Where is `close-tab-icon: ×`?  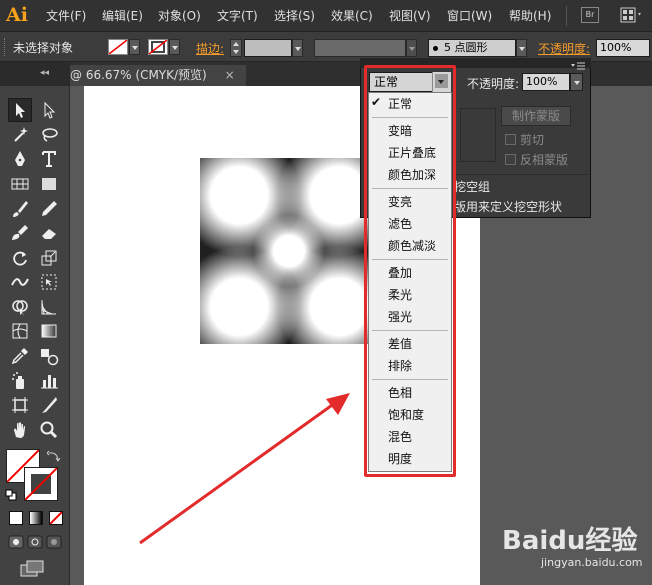 close-tab-icon: × is located at coordinates (230, 75).